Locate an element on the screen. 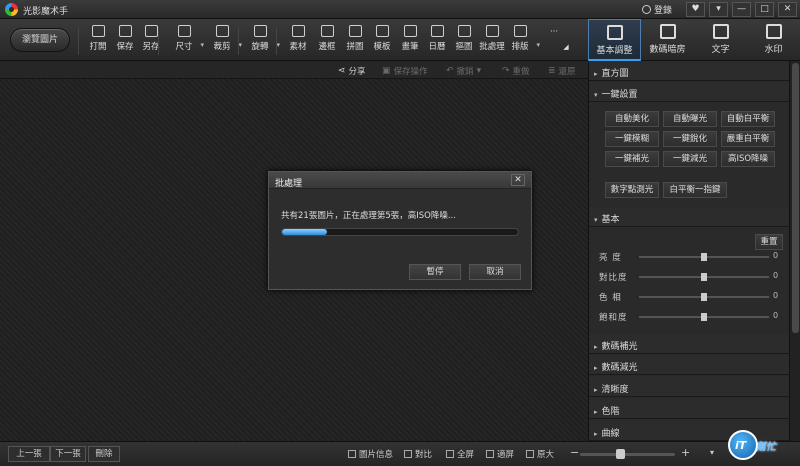  tool-calendar-button: 日曆 is located at coordinates (437, 38).